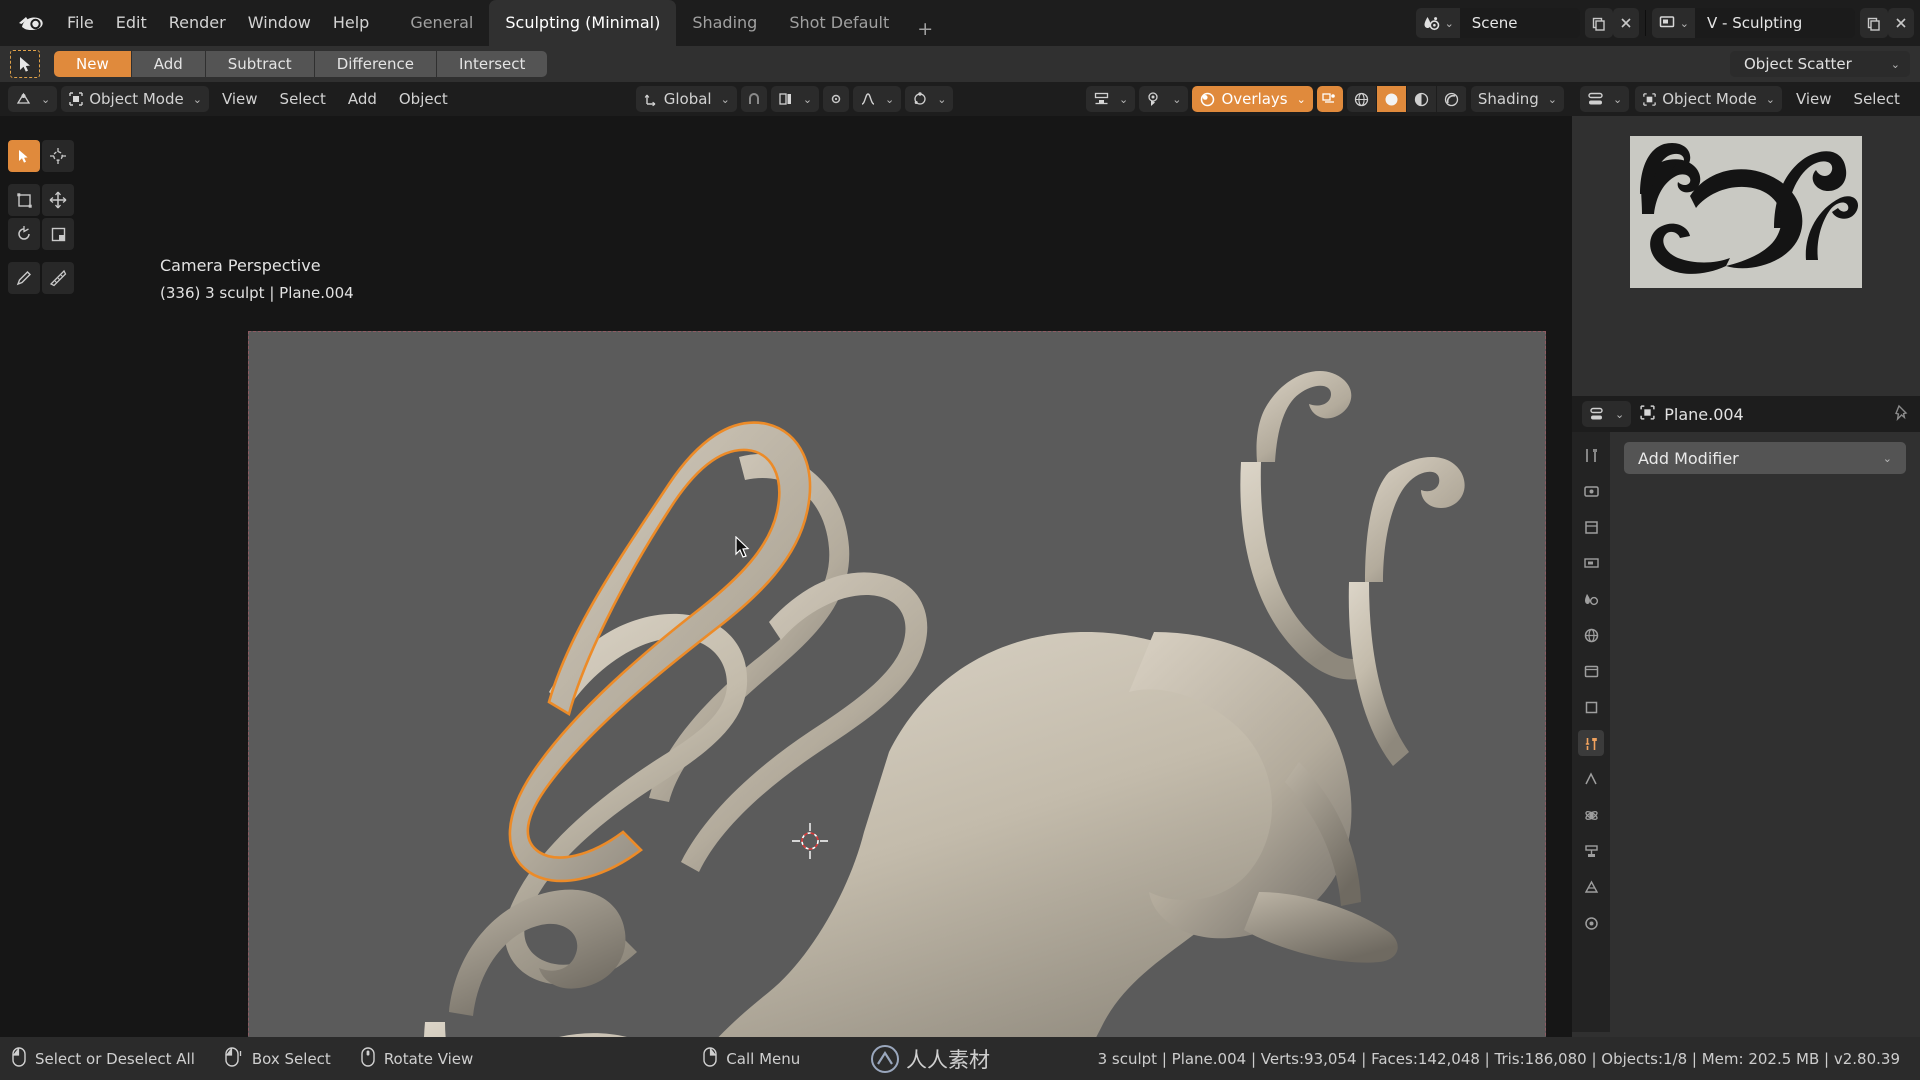 The image size is (1920, 1080). I want to click on add-modifier-button: Add Modifier ⌄, so click(1765, 458).